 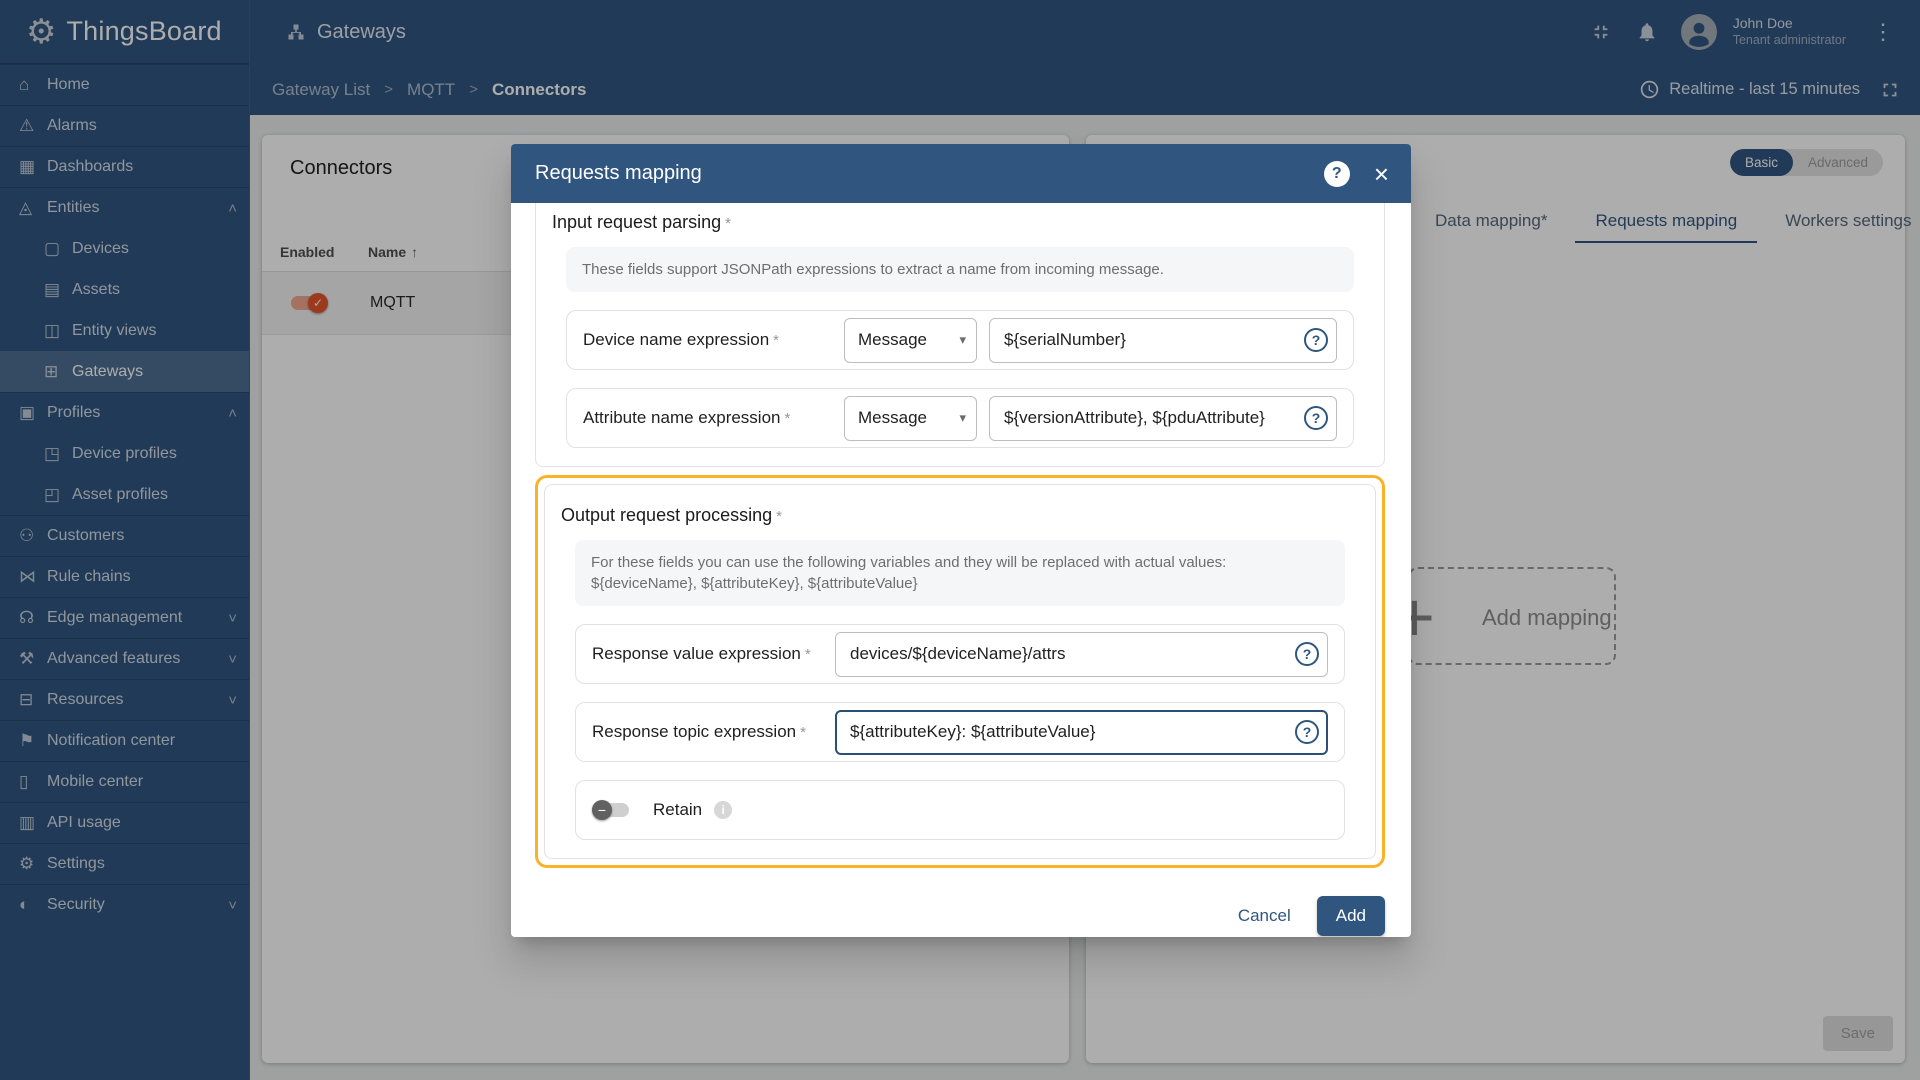 What do you see at coordinates (699, 731) in the screenshot?
I see `field-label: Response topic expression *` at bounding box center [699, 731].